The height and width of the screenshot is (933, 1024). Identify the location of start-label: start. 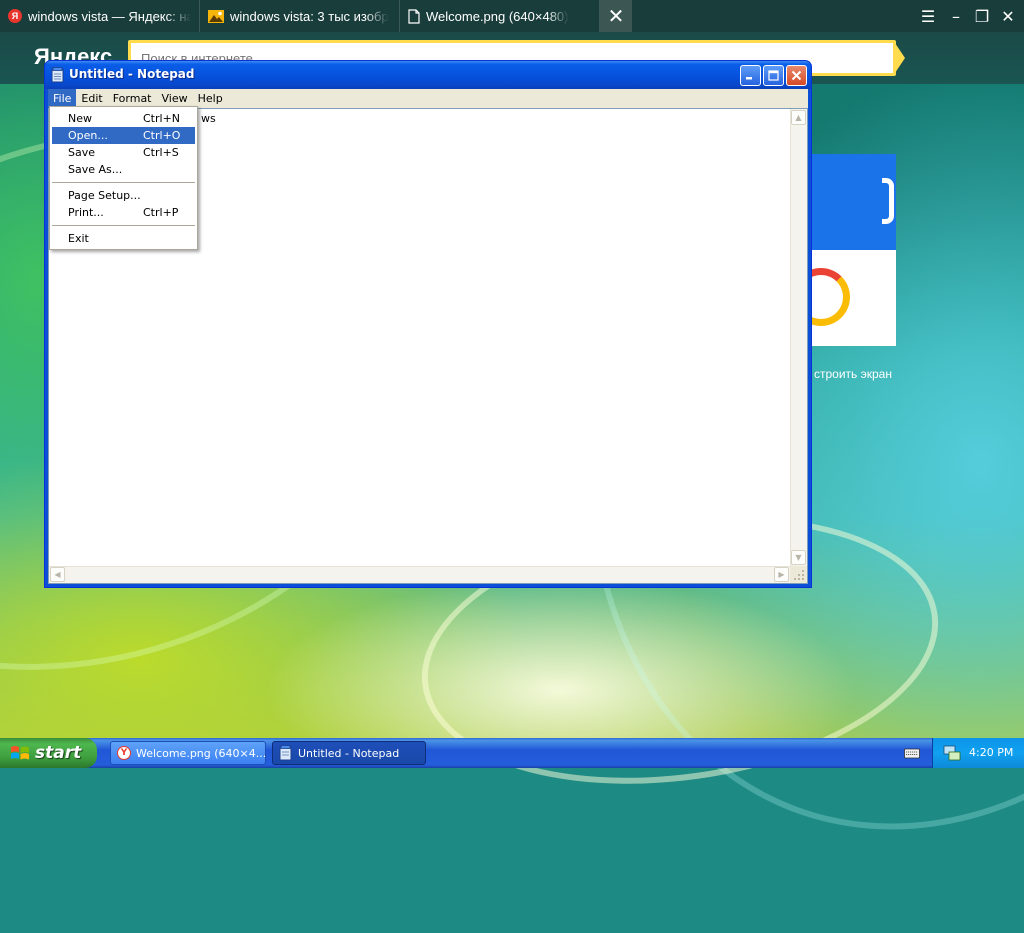
(58, 753).